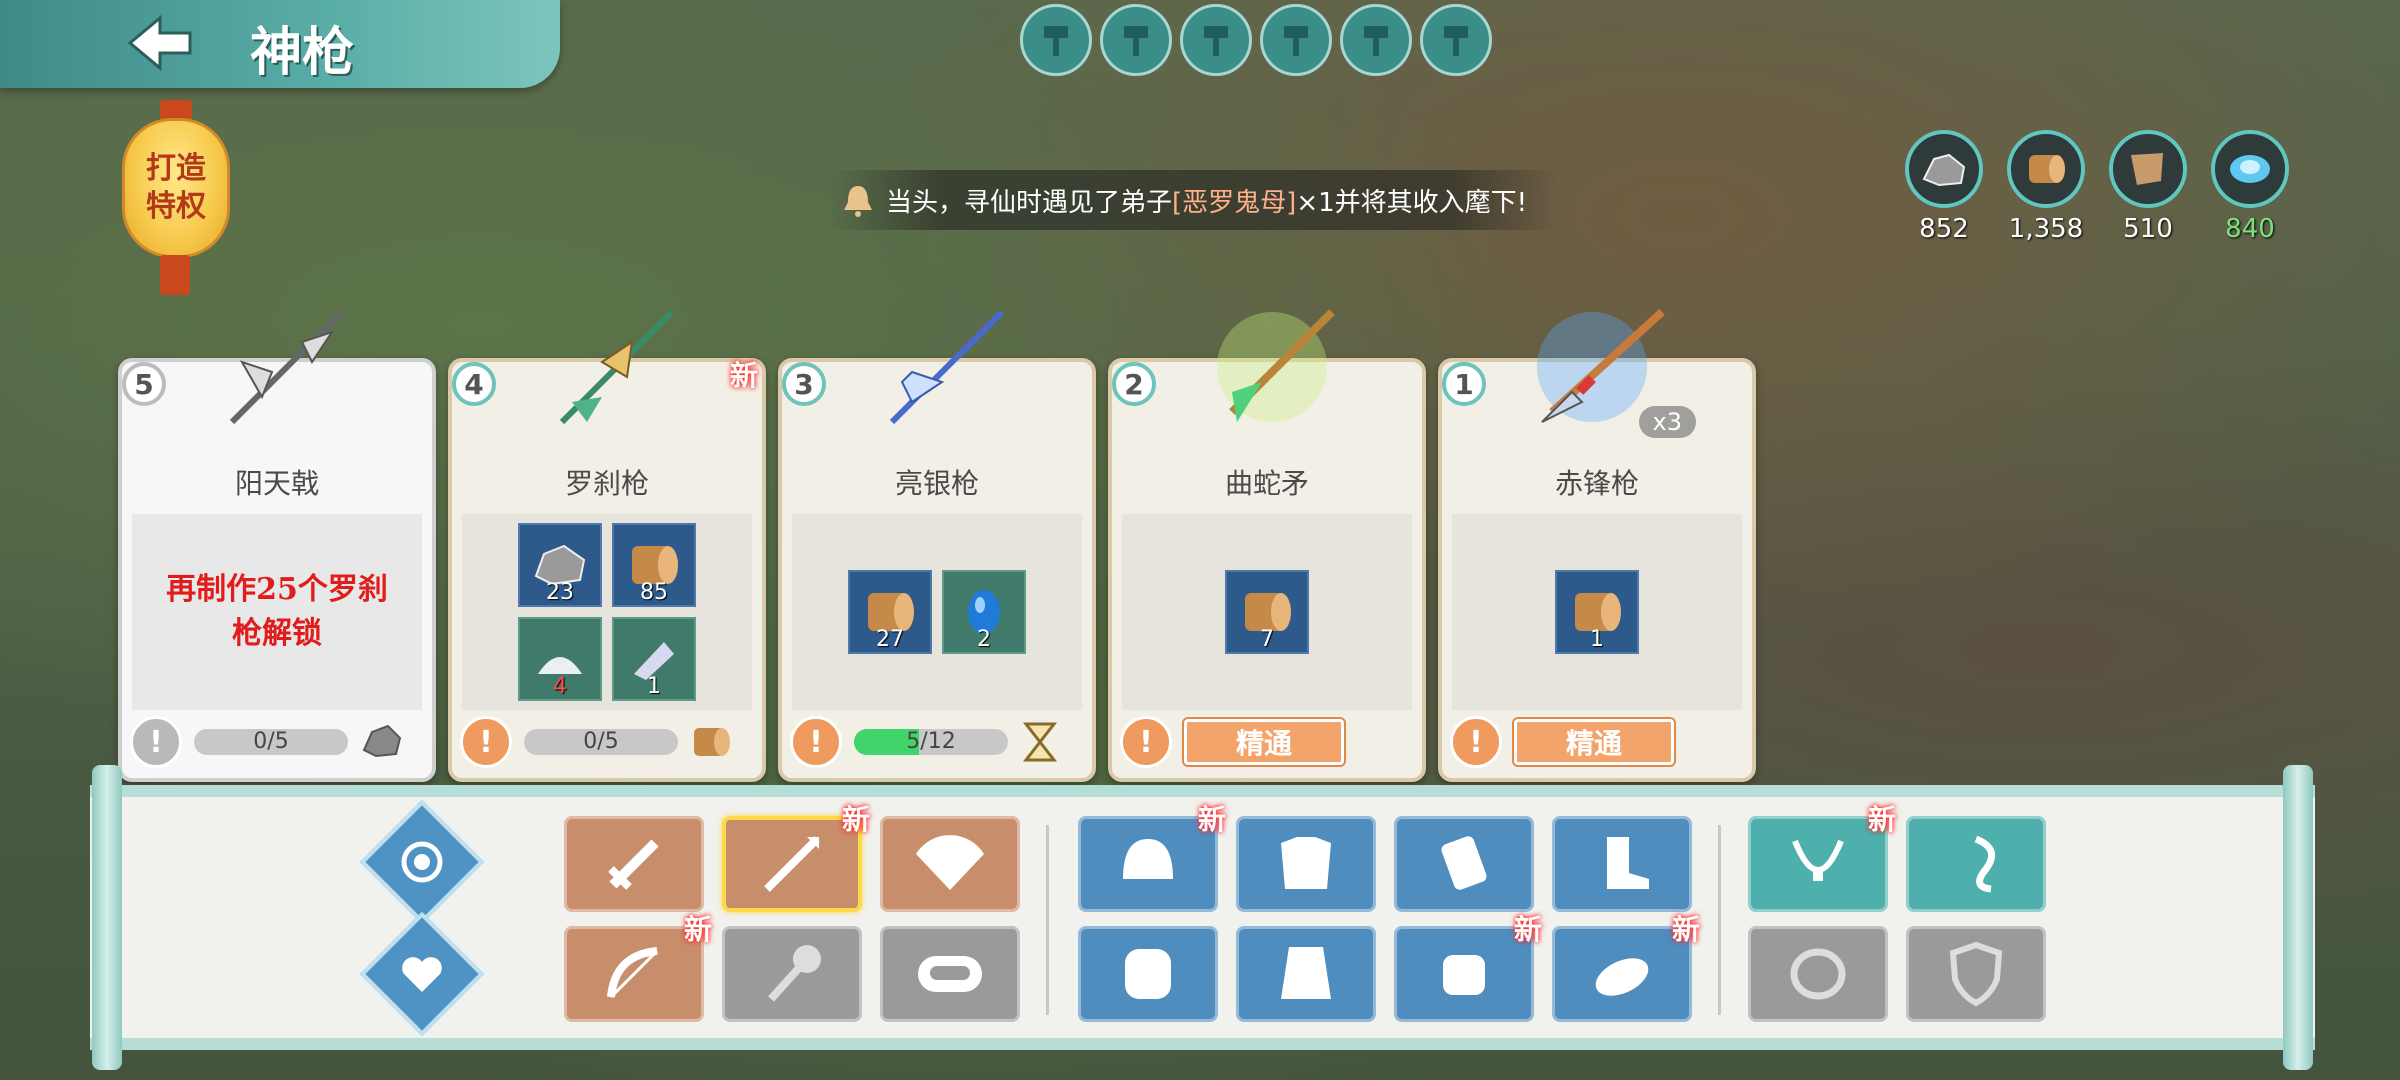 The width and height of the screenshot is (2400, 1080). I want to click on category-robe-button, so click(1306, 974).